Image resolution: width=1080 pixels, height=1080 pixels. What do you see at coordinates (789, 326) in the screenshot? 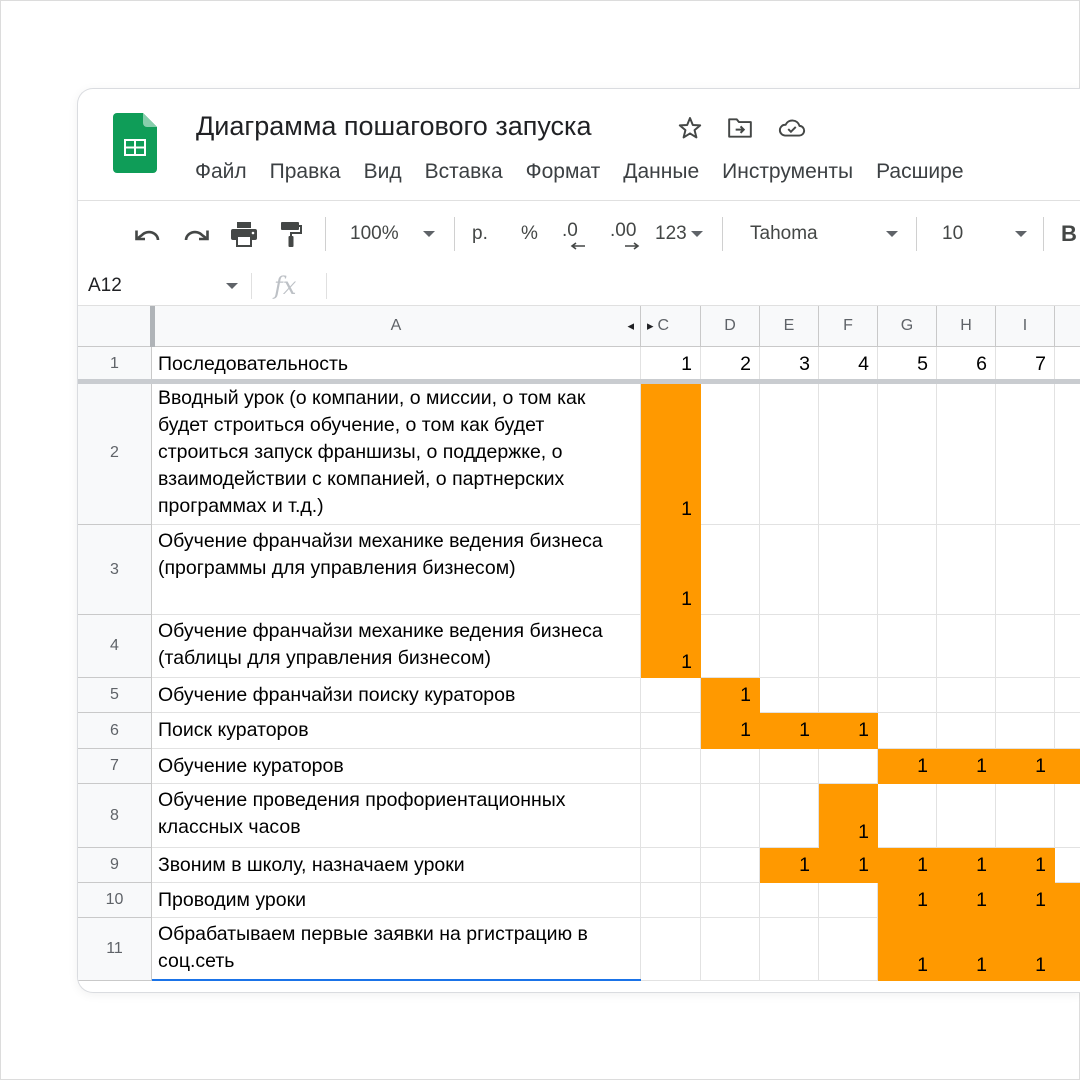
I see `column-header-e: E` at bounding box center [789, 326].